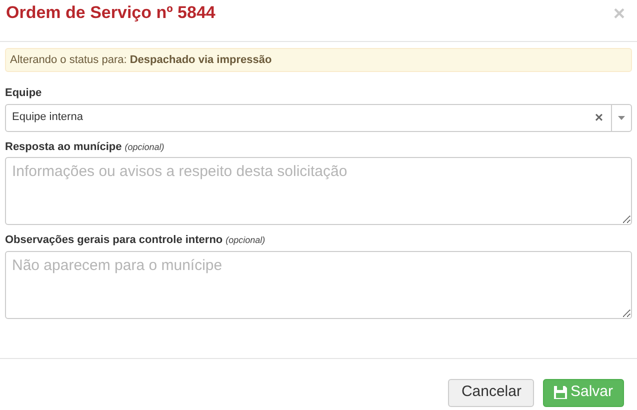 This screenshot has width=637, height=410. I want to click on alert-text: Alterando o status para: Despachado via impressão, so click(141, 60).